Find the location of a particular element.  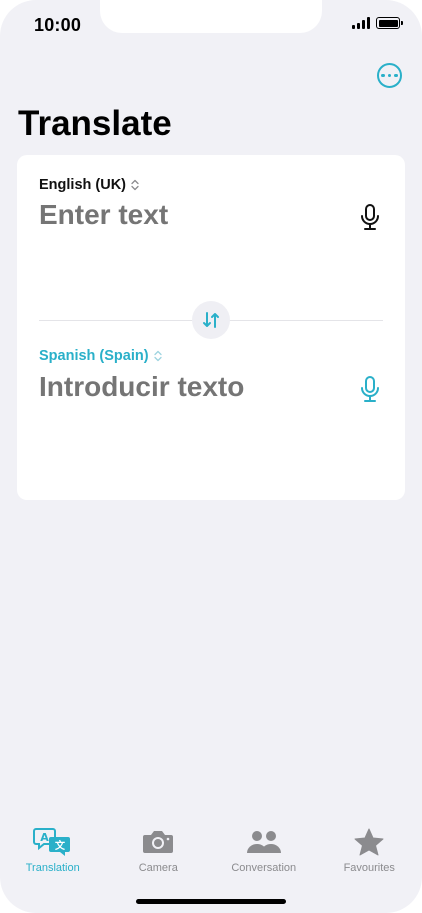

people-icon is located at coordinates (263, 842).